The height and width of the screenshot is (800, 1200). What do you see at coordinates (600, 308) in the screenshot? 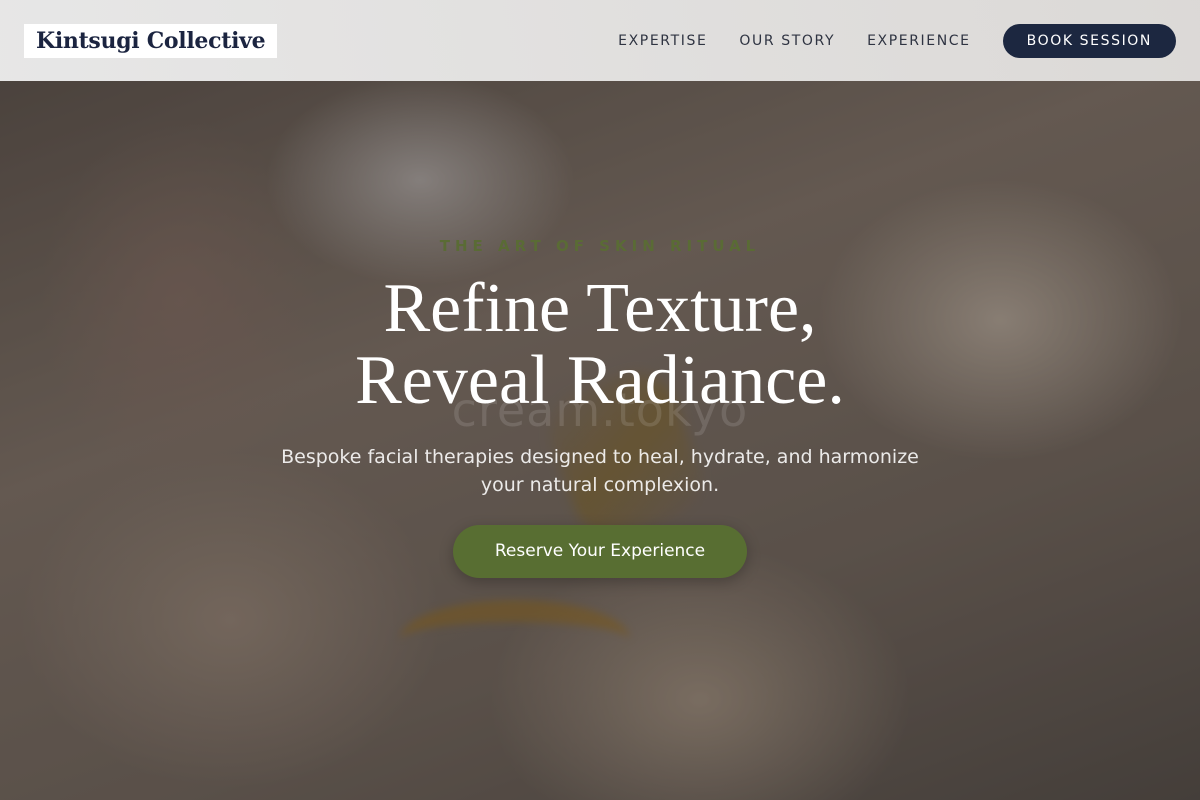
I see `headline-line-1: Refine Texture,` at bounding box center [600, 308].